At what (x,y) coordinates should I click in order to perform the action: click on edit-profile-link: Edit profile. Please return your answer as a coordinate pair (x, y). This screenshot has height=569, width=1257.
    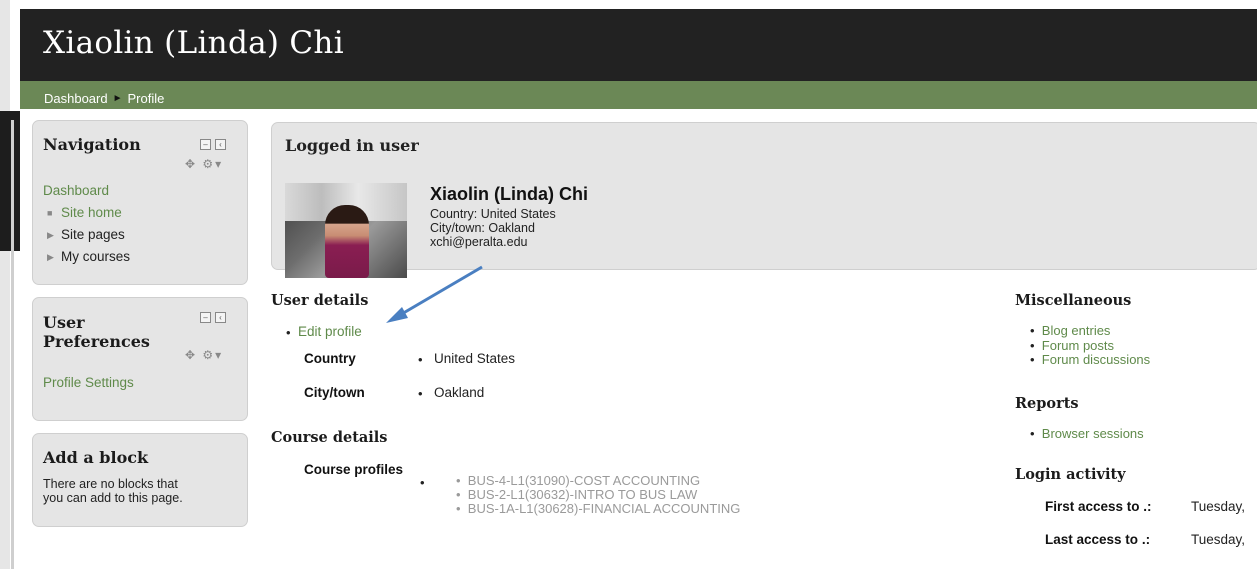
    Looking at the image, I should click on (330, 331).